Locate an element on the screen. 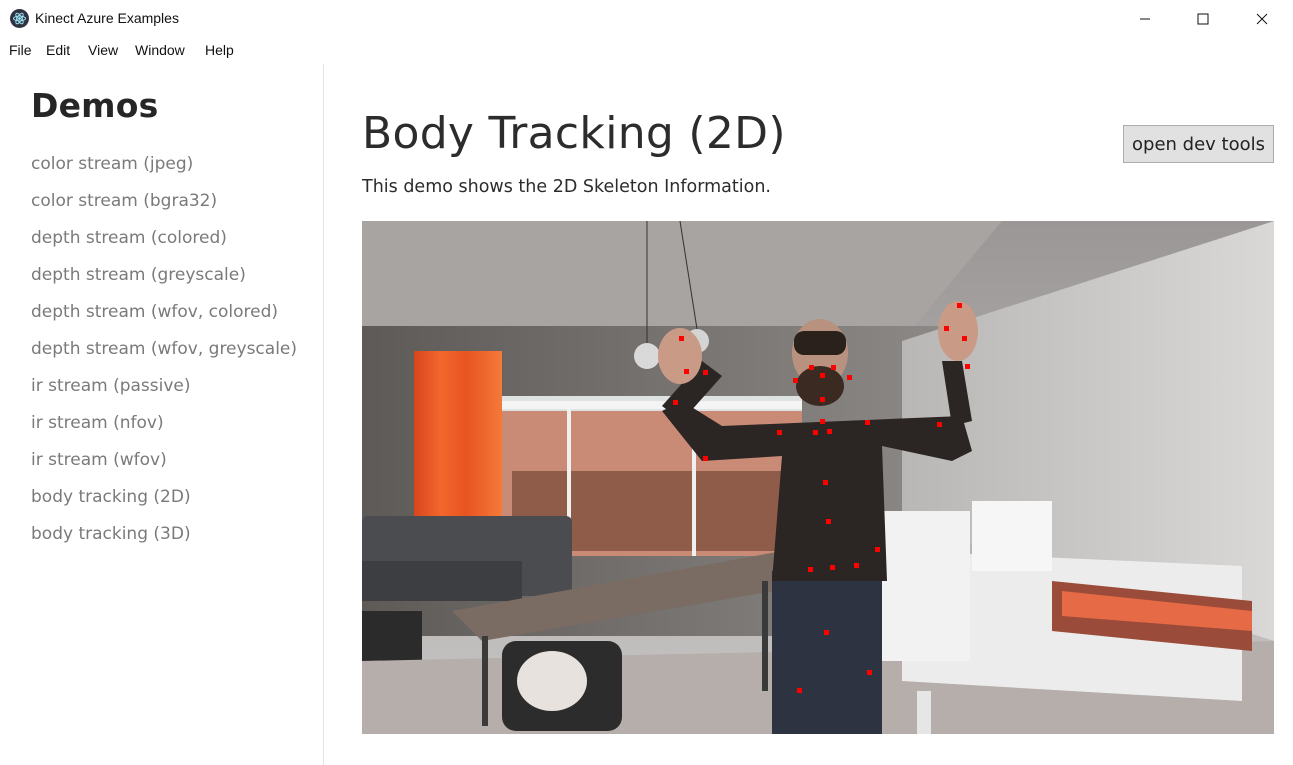 This screenshot has width=1293, height=765. maximize-button is located at coordinates (1203, 19).